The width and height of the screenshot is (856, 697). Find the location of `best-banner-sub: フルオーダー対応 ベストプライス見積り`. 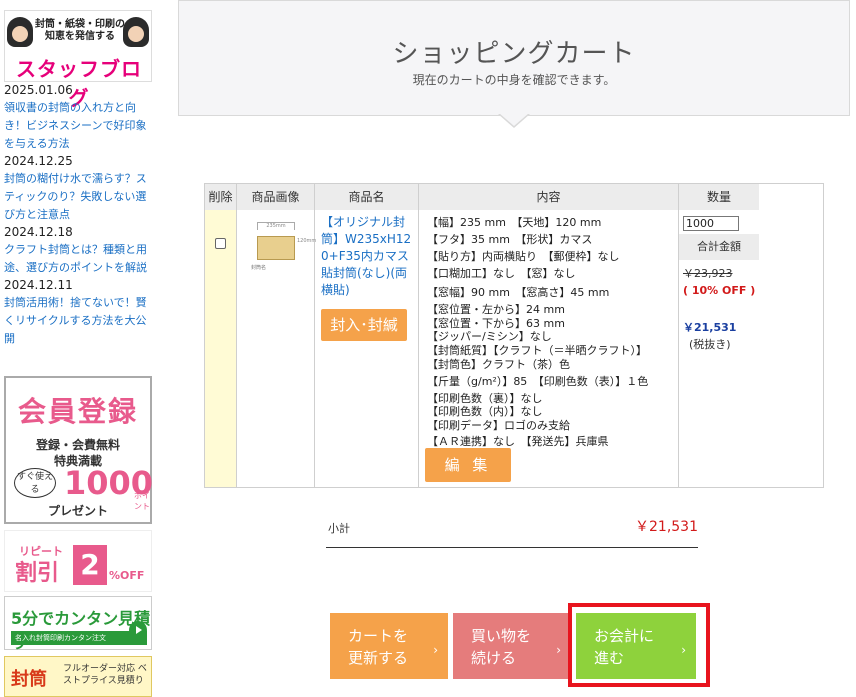

best-banner-sub: フルオーダー対応 ベストプライス見積り is located at coordinates (105, 675).